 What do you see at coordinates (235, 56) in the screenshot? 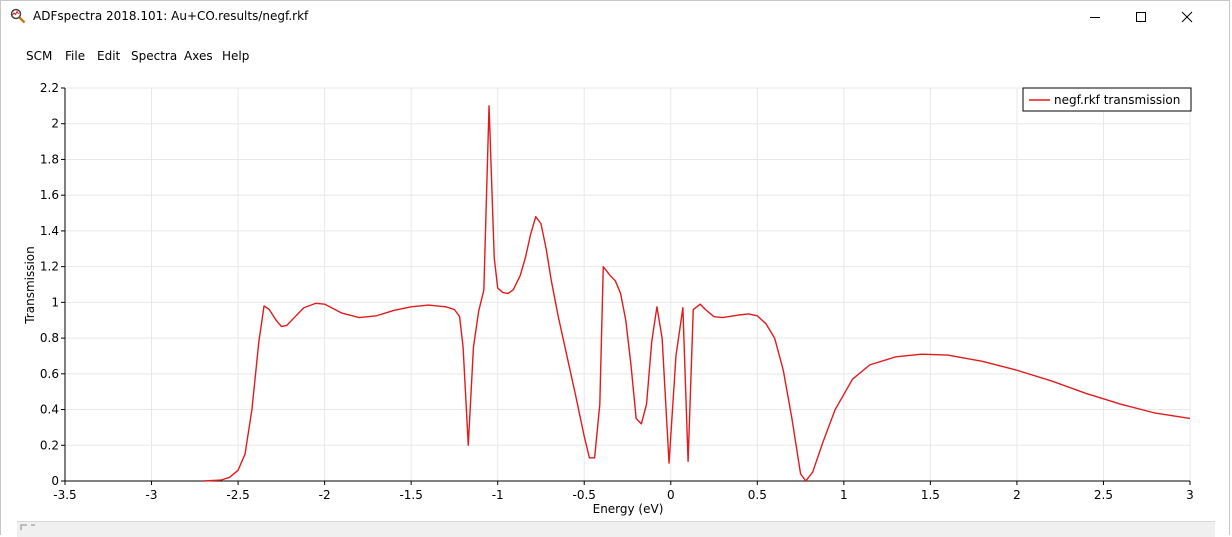
I see `menu-help: Help` at bounding box center [235, 56].